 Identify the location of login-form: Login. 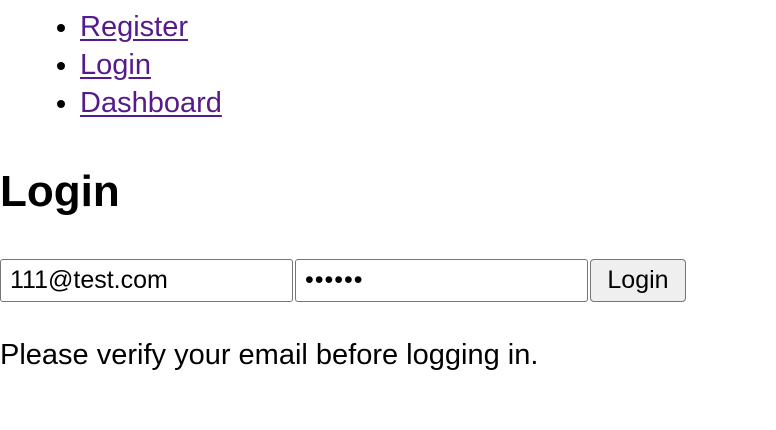
(343, 280).